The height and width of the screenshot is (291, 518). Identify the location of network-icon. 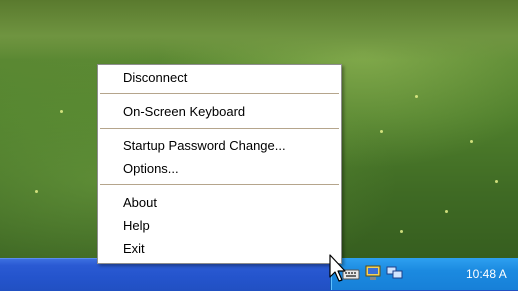
(395, 273).